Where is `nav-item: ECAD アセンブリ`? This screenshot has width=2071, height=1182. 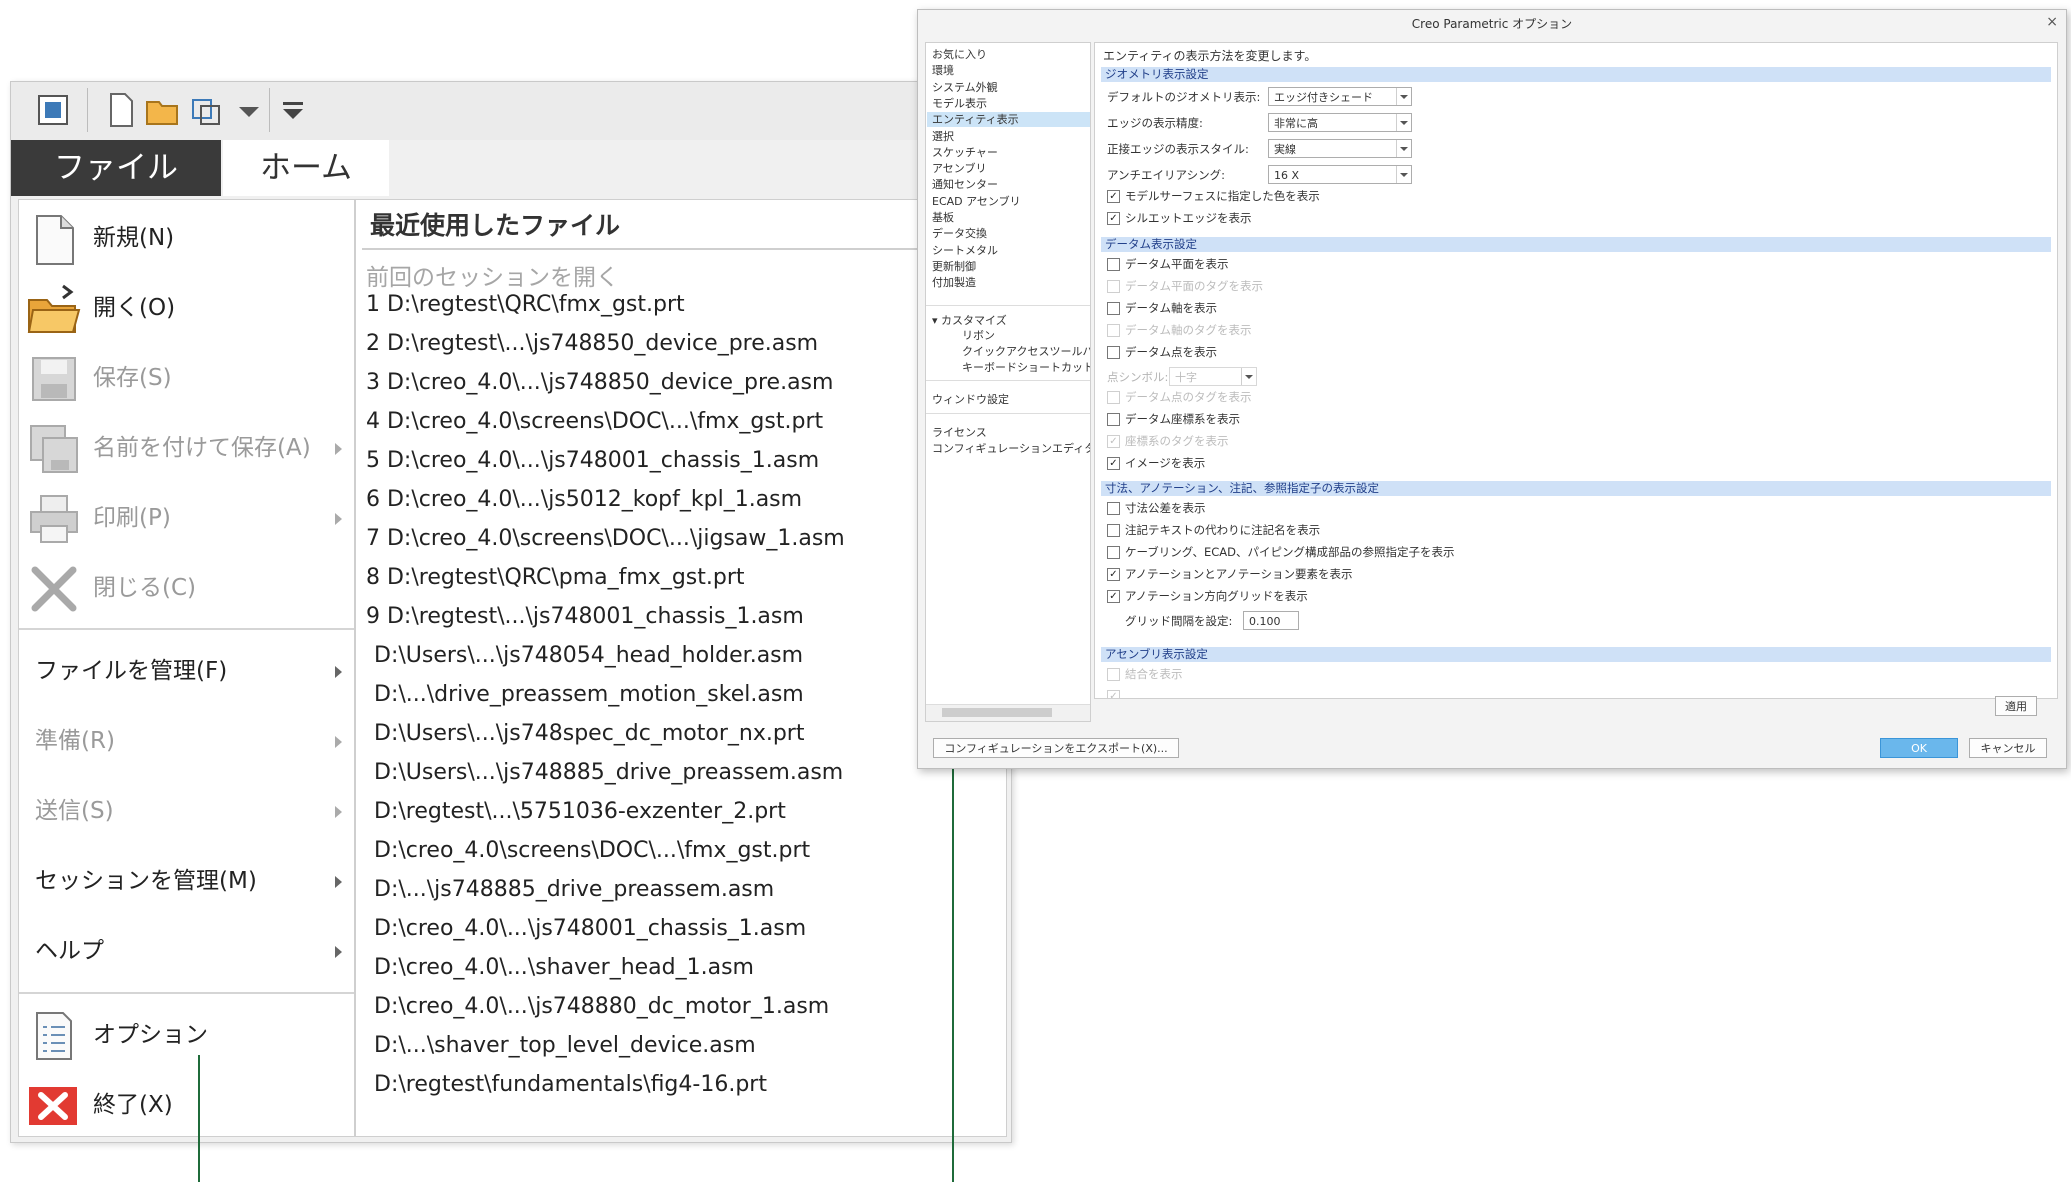
nav-item: ECAD アセンブリ is located at coordinates (976, 201).